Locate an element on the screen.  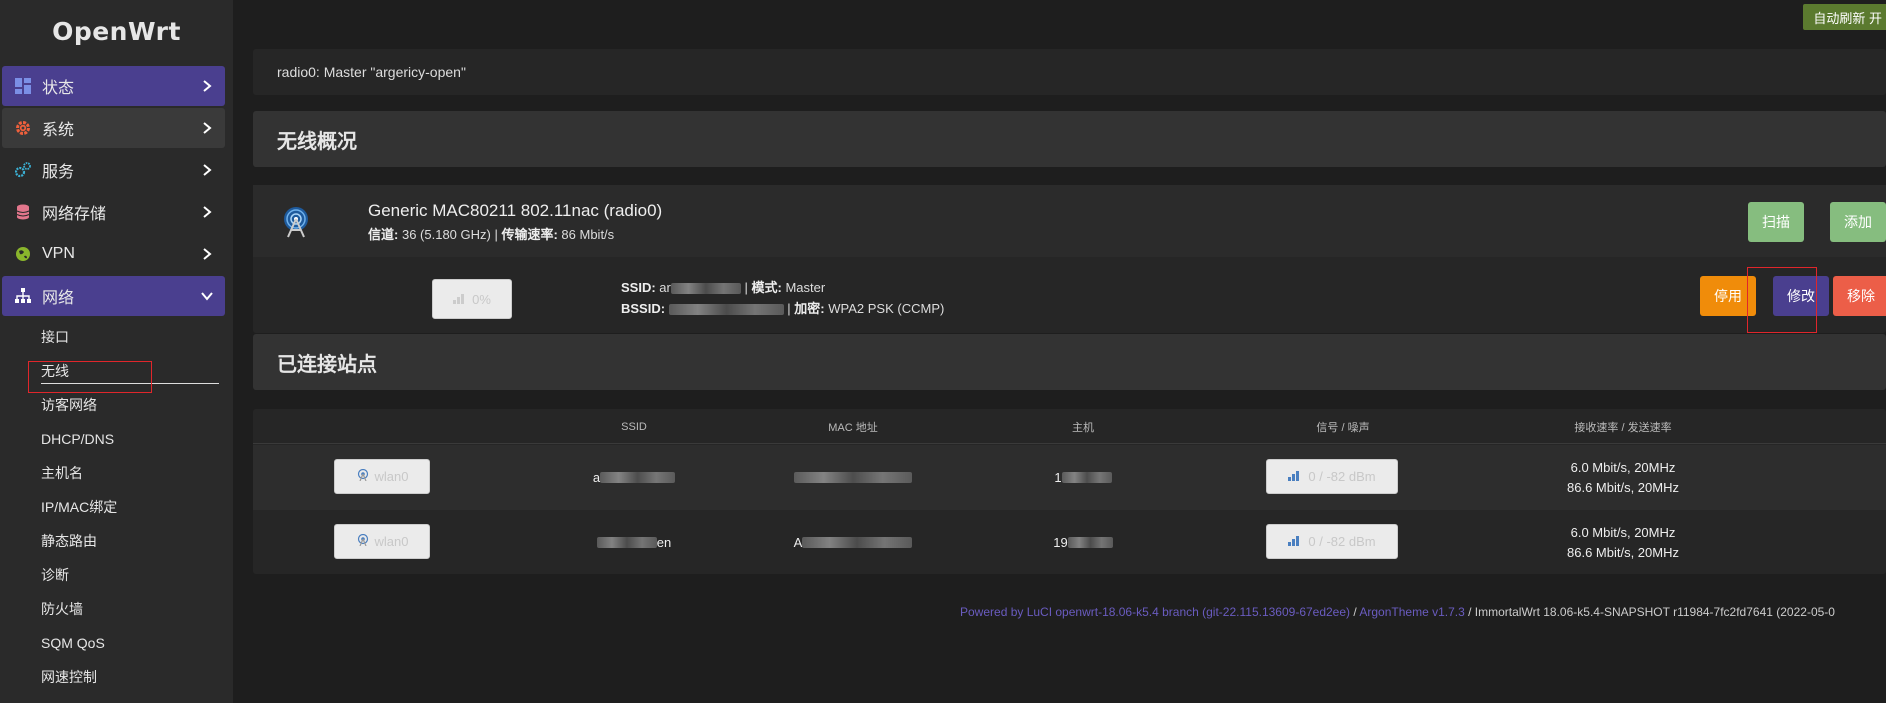
col-signal-noise: 信号 / 噪声 is located at coordinates (1343, 427).